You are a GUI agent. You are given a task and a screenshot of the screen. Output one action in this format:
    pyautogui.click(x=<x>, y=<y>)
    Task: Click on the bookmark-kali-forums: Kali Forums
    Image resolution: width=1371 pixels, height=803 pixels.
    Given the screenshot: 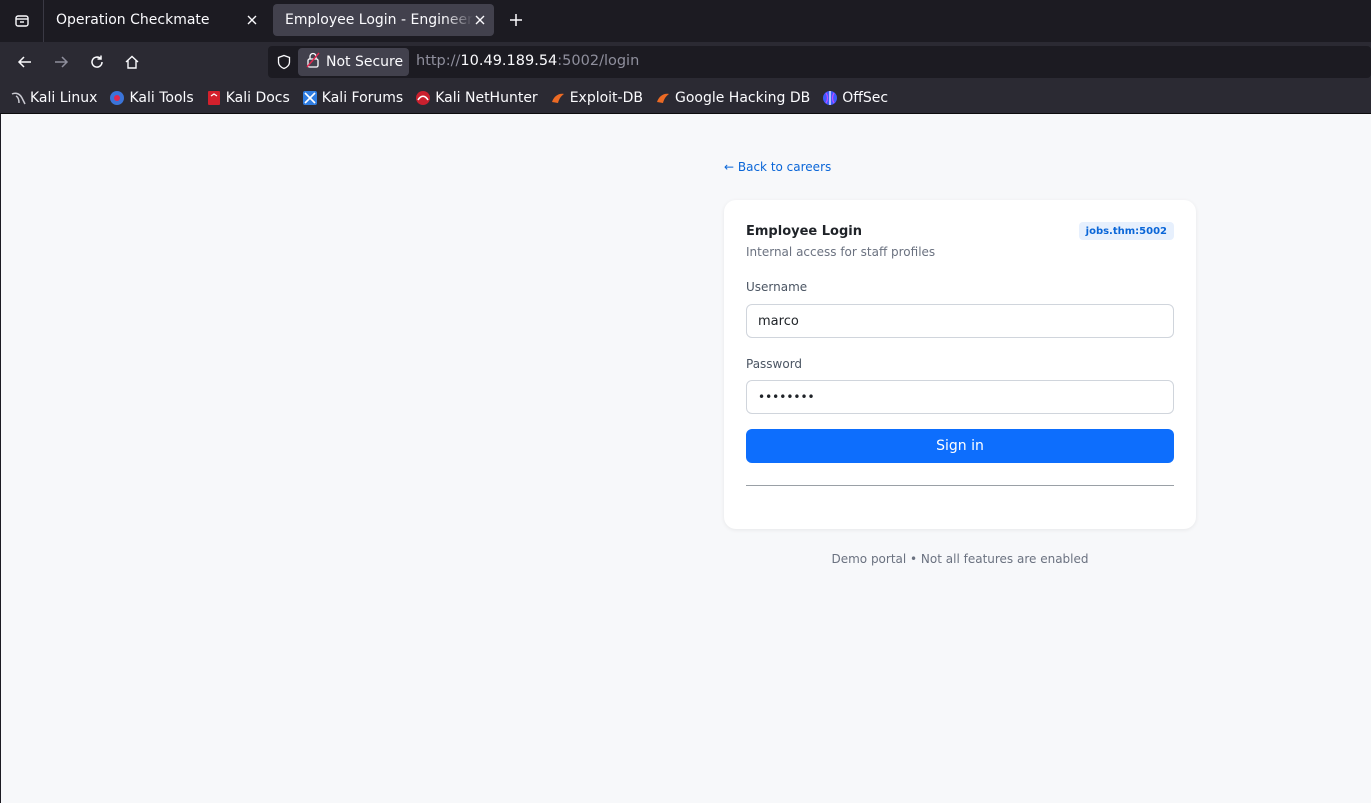 What is the action you would take?
    pyautogui.click(x=352, y=98)
    